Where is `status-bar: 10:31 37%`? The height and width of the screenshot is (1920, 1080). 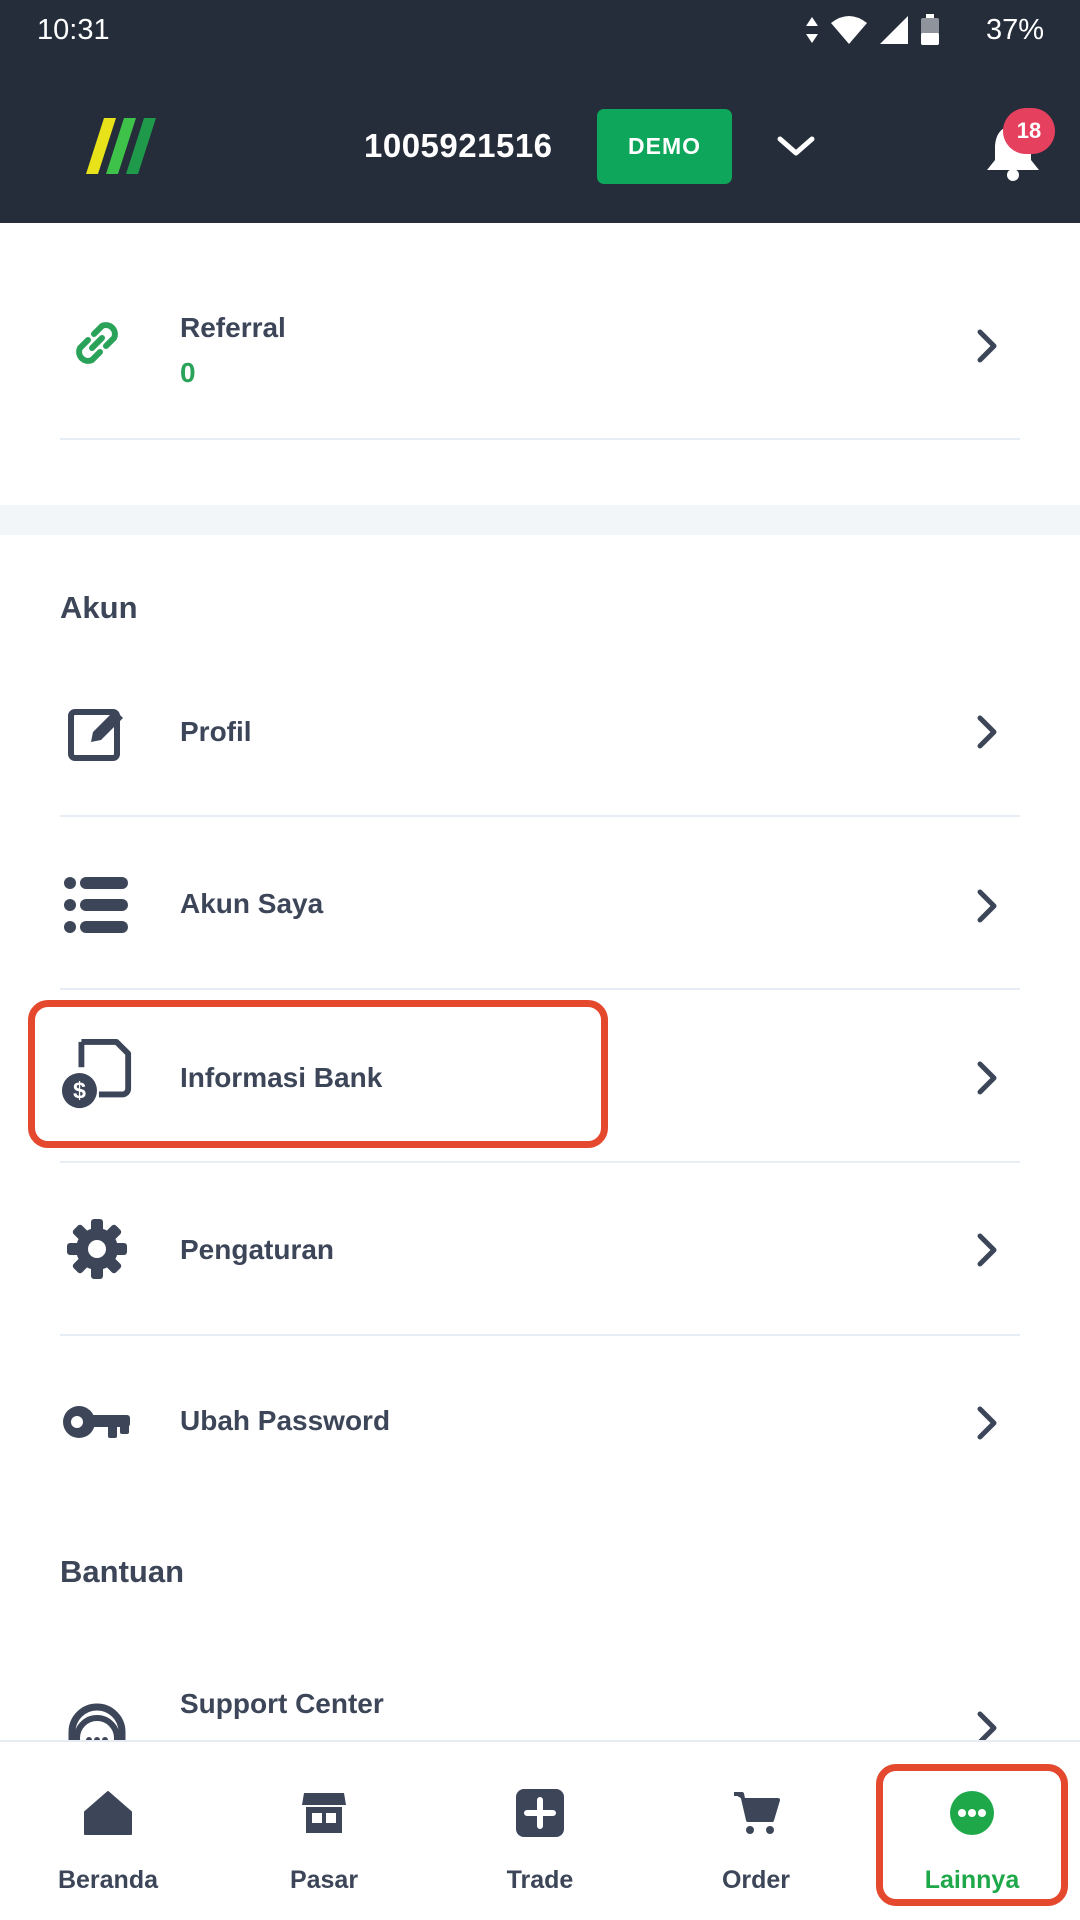
status-bar: 10:31 37% is located at coordinates (540, 32).